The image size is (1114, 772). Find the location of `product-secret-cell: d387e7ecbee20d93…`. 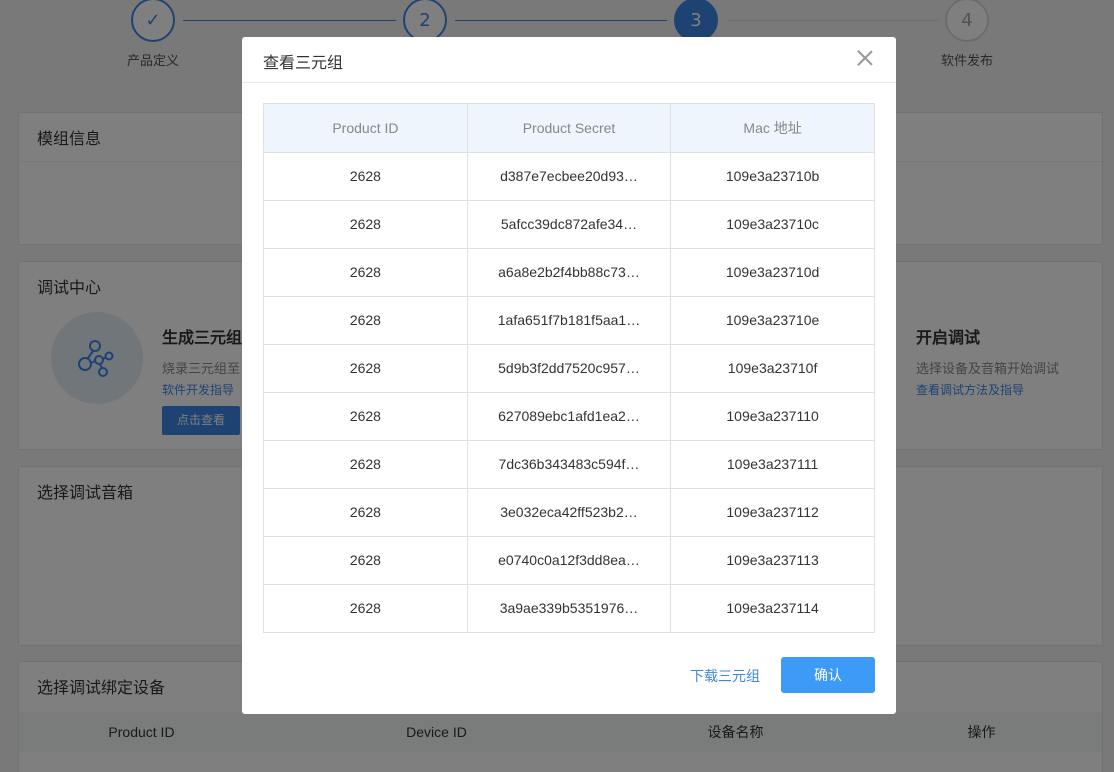

product-secret-cell: d387e7ecbee20d93… is located at coordinates (569, 176).